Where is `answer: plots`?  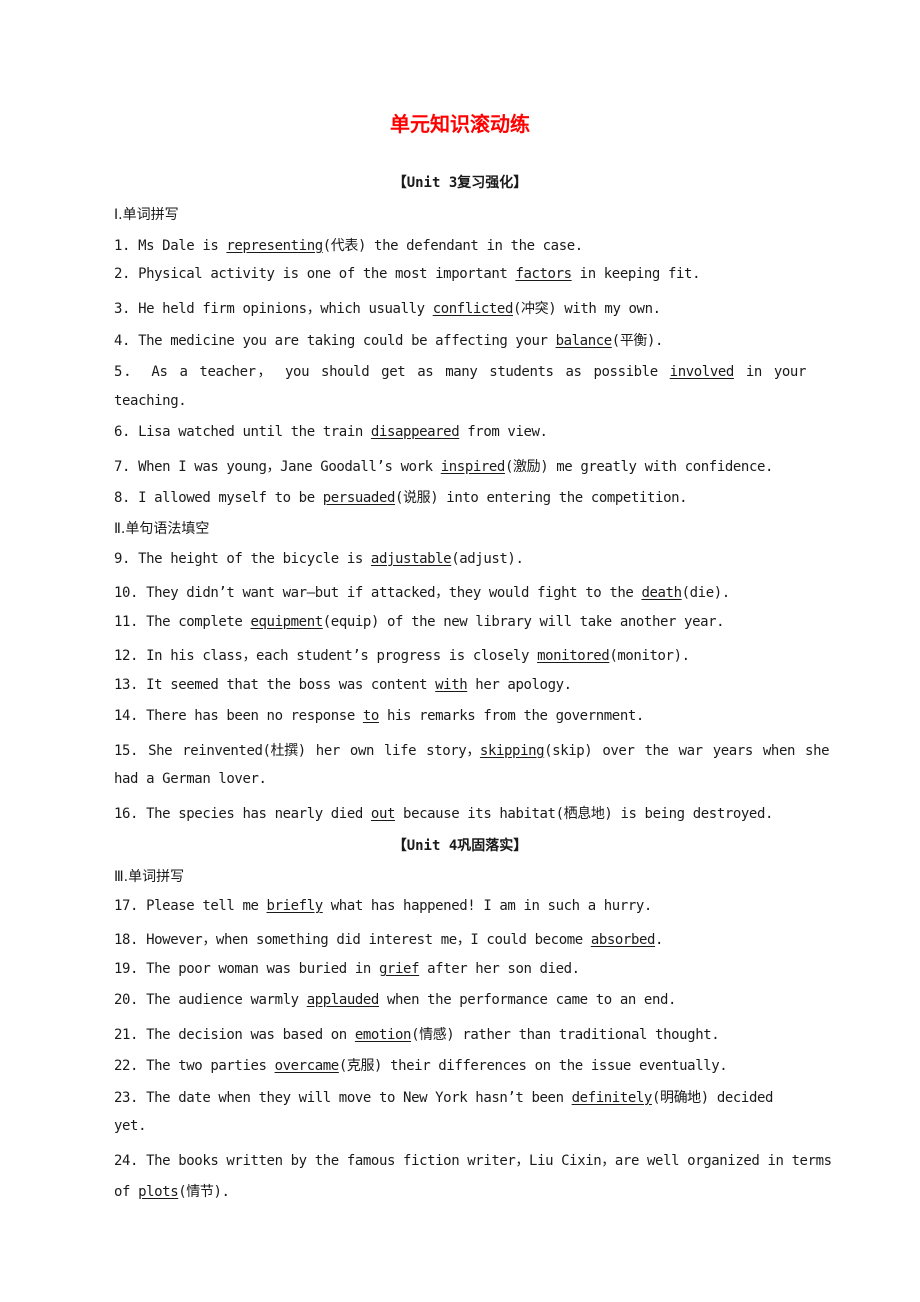
answer: plots is located at coordinates (158, 1192).